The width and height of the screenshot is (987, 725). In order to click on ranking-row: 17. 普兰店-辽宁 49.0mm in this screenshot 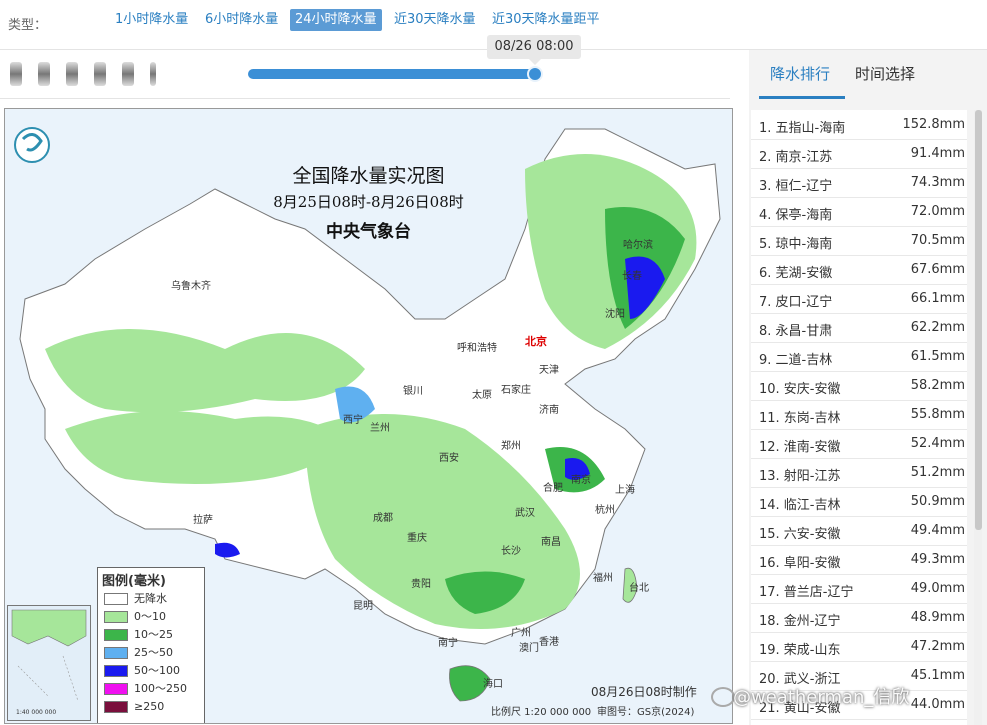, I will do `click(859, 589)`.